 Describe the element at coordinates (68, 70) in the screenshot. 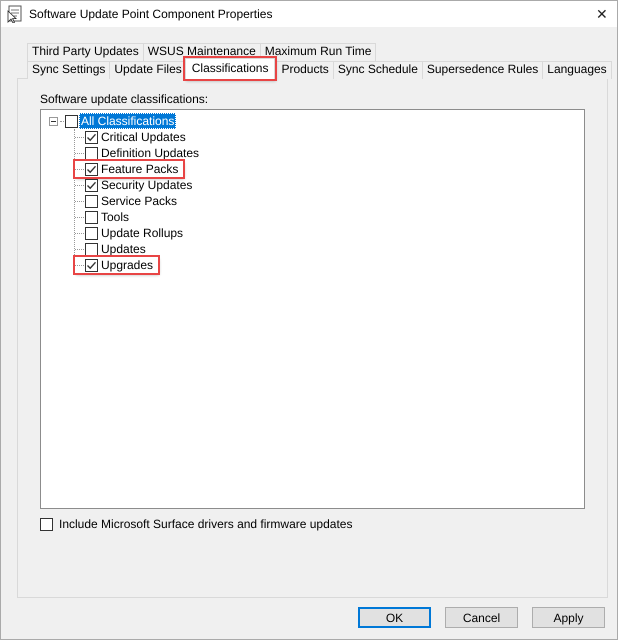

I see `tab: Sync Settings` at that location.